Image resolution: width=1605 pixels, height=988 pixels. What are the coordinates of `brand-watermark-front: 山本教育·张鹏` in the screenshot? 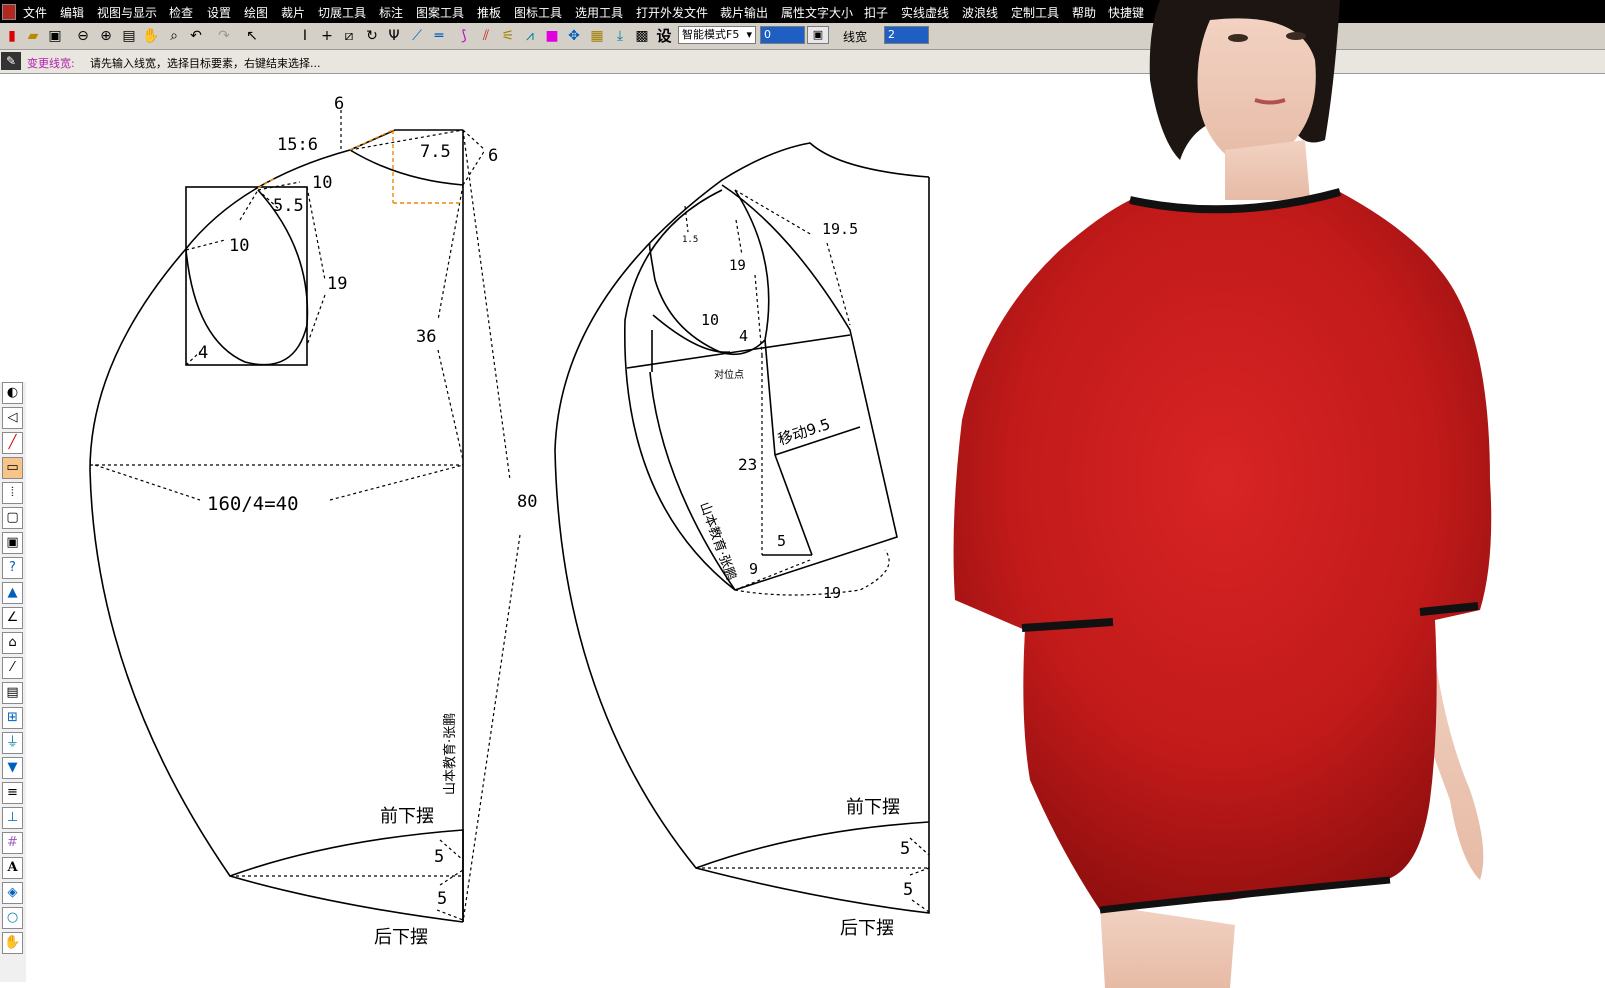 It's located at (450, 754).